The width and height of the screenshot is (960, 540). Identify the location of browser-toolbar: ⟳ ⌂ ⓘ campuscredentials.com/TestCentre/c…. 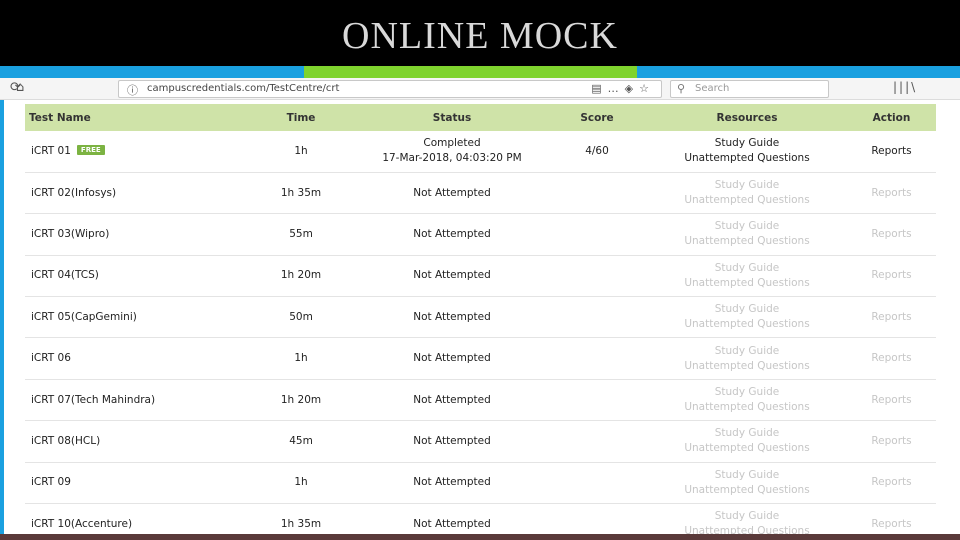
(480, 89).